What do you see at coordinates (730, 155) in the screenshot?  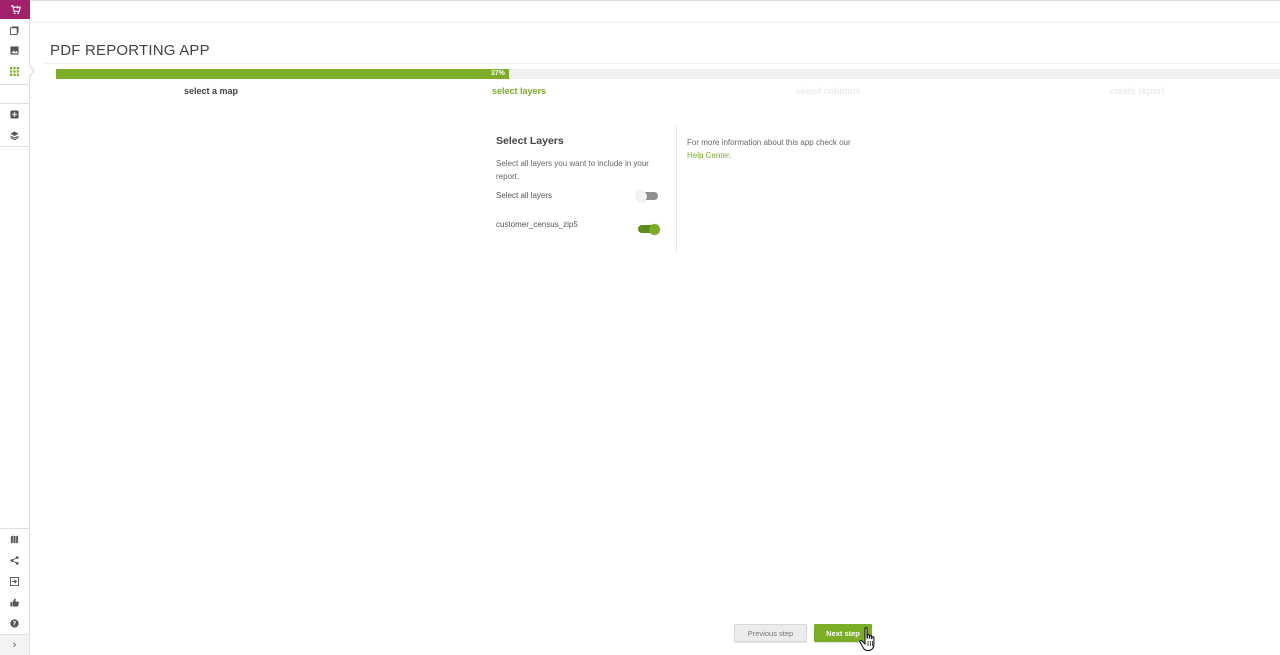 I see `help-info-suffix: .` at bounding box center [730, 155].